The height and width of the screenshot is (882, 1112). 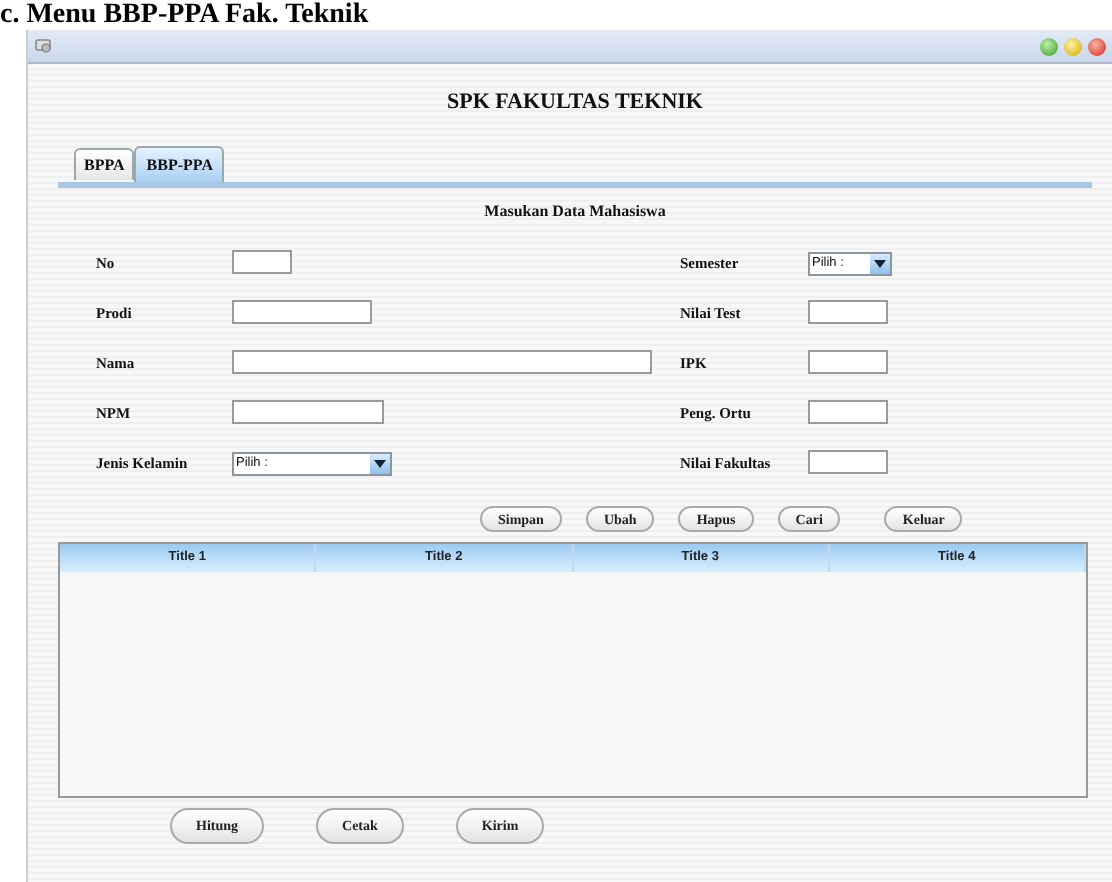 What do you see at coordinates (185, 15) in the screenshot?
I see `figure-caption: c. Menu BBP-PPA Fak. Teknik` at bounding box center [185, 15].